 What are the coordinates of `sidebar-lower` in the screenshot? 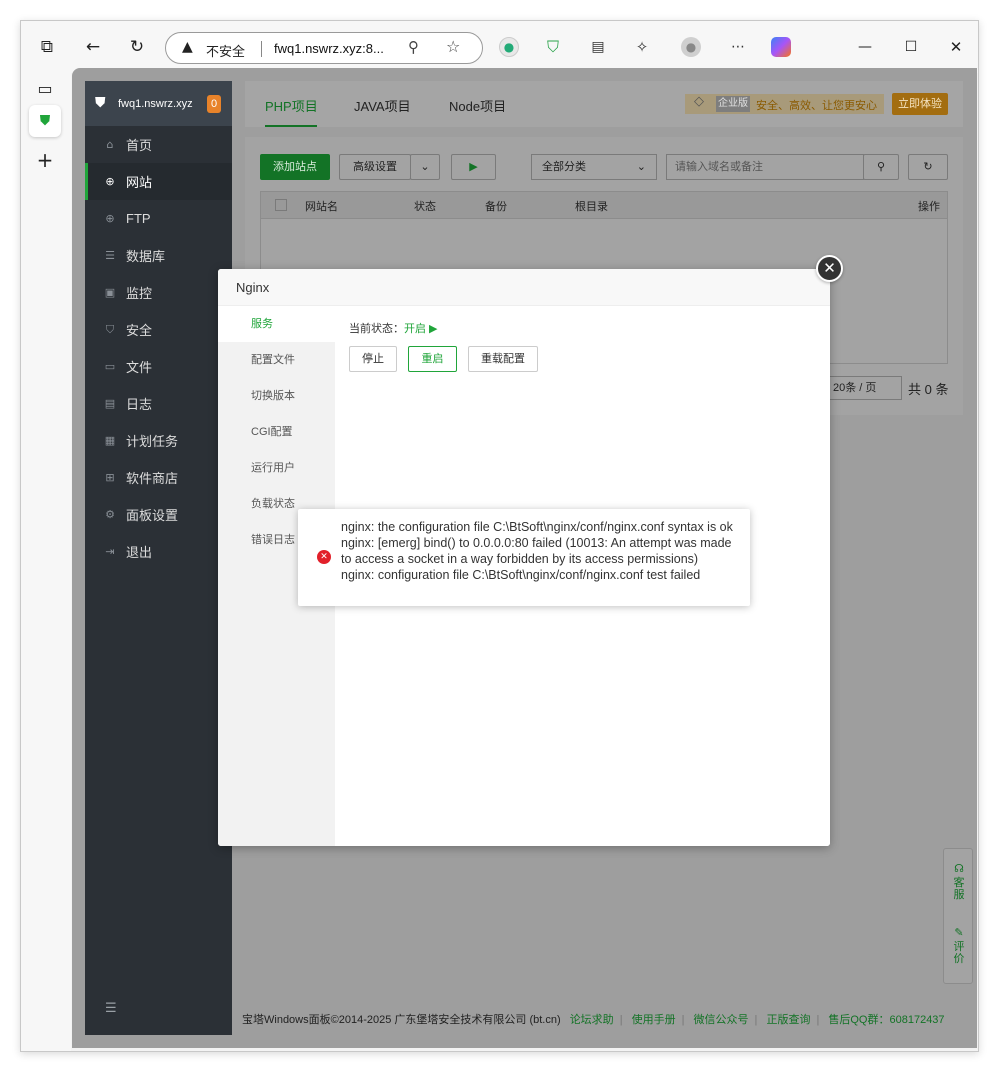 It's located at (158, 802).